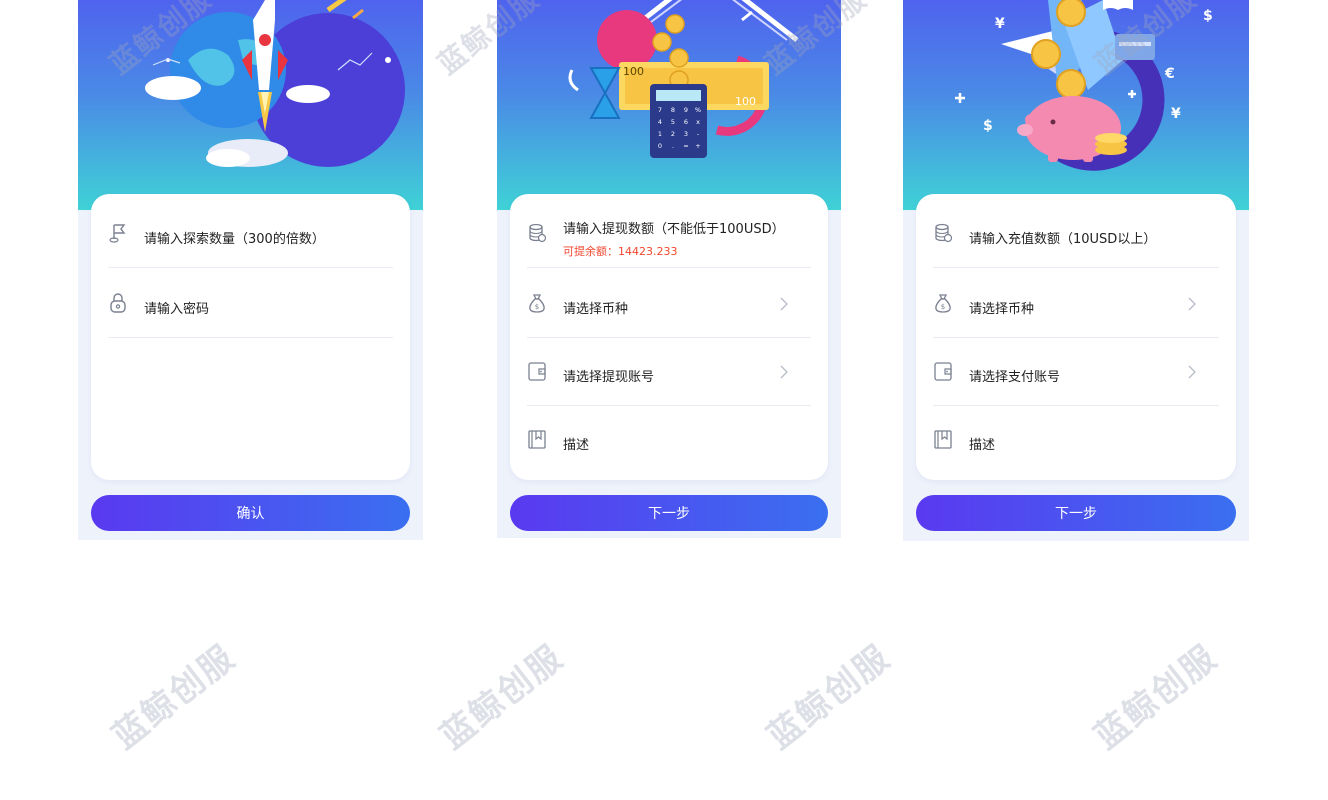 Image resolution: width=1328 pixels, height=800 pixels. What do you see at coordinates (673, 146) in the screenshot?
I see `calculator-key: .` at bounding box center [673, 146].